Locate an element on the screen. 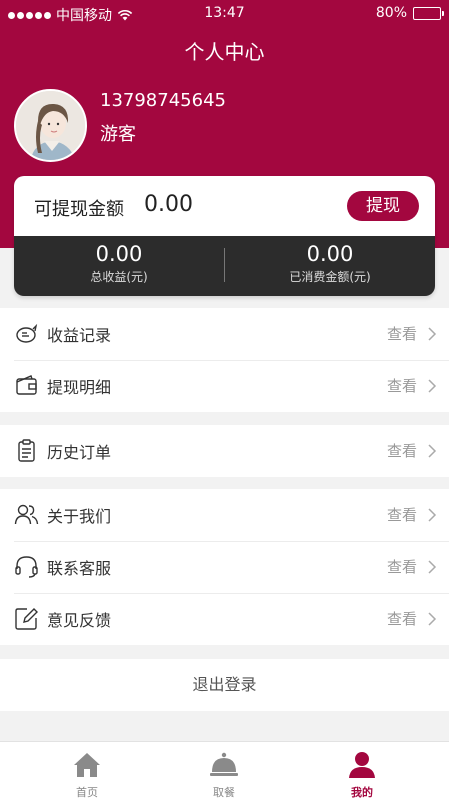 Image resolution: width=449 pixels, height=800 pixels. menu-item-label: 提现明细 is located at coordinates (79, 387).